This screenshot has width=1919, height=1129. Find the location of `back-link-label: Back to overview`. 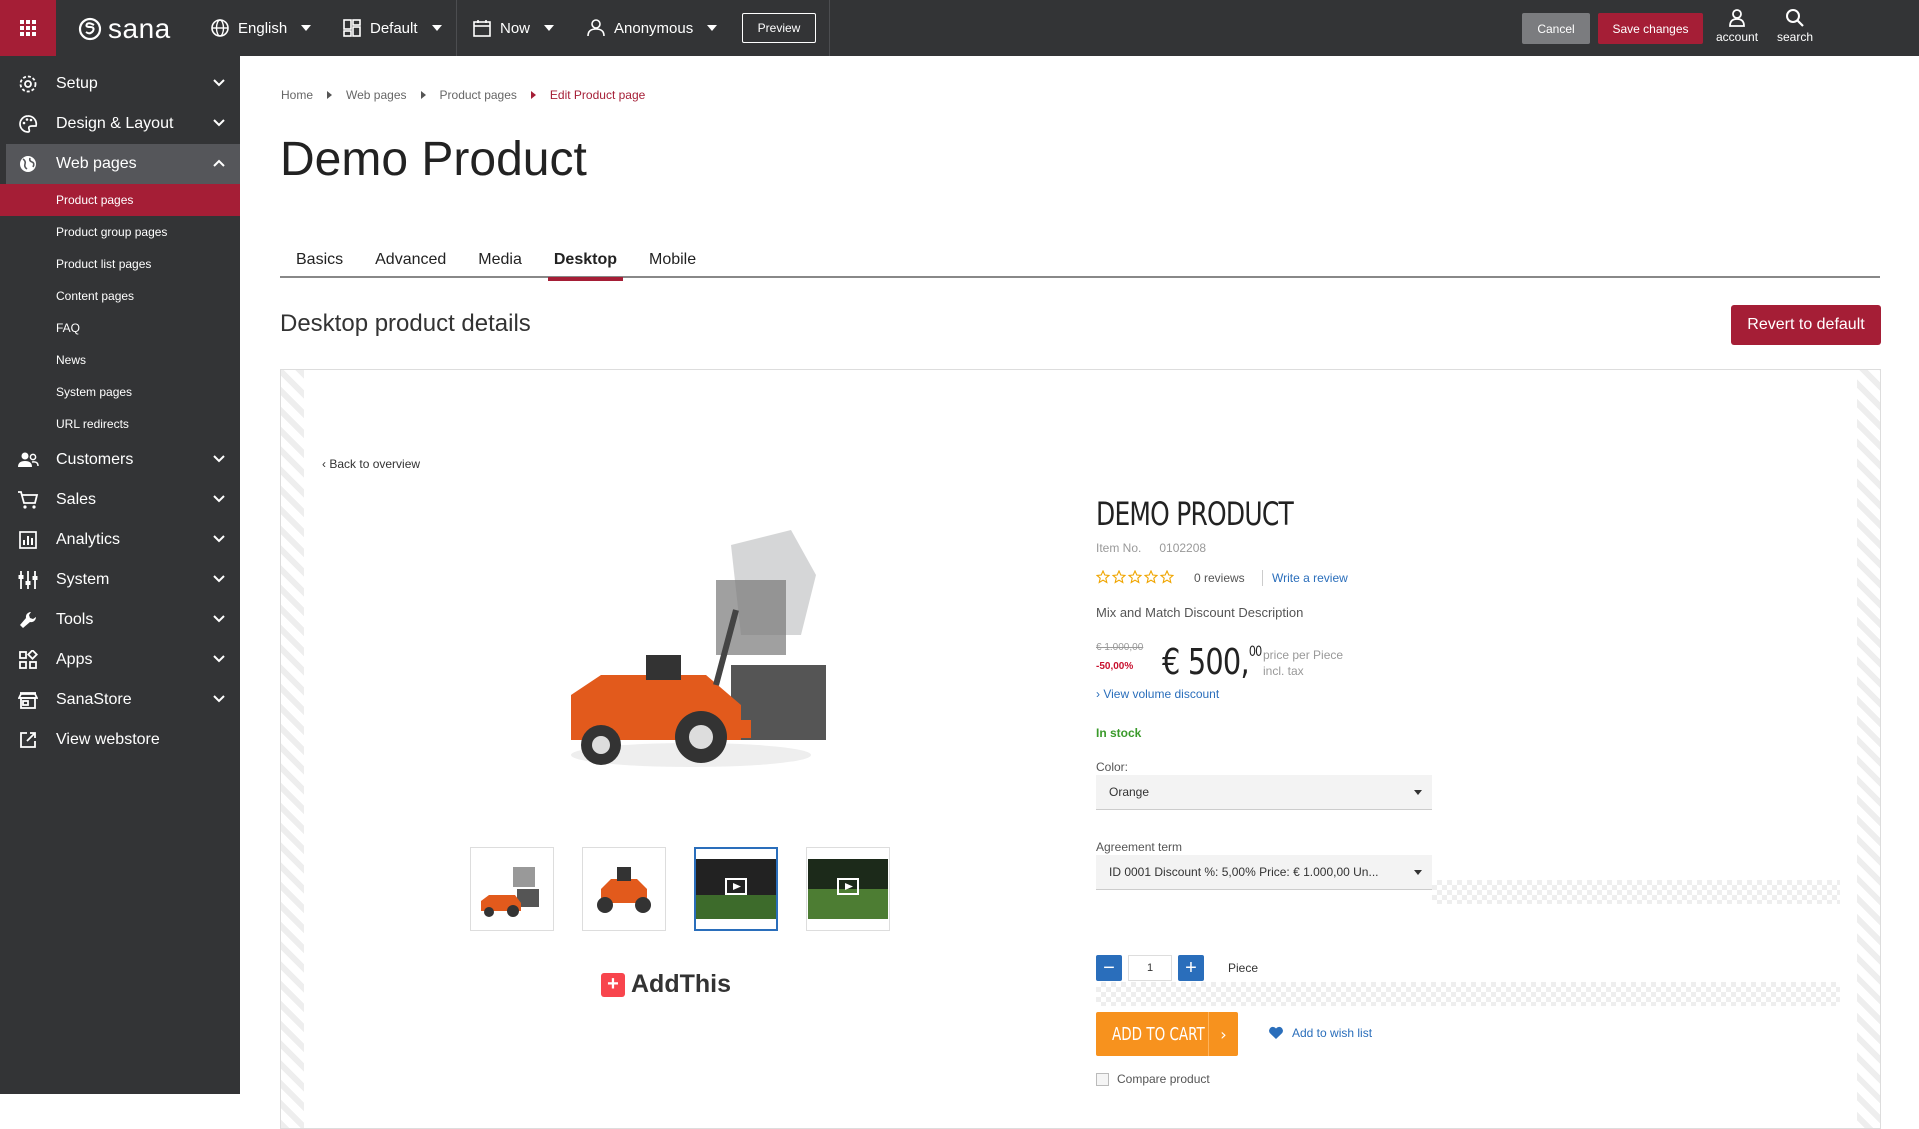

back-link-label: Back to overview is located at coordinates (375, 464).